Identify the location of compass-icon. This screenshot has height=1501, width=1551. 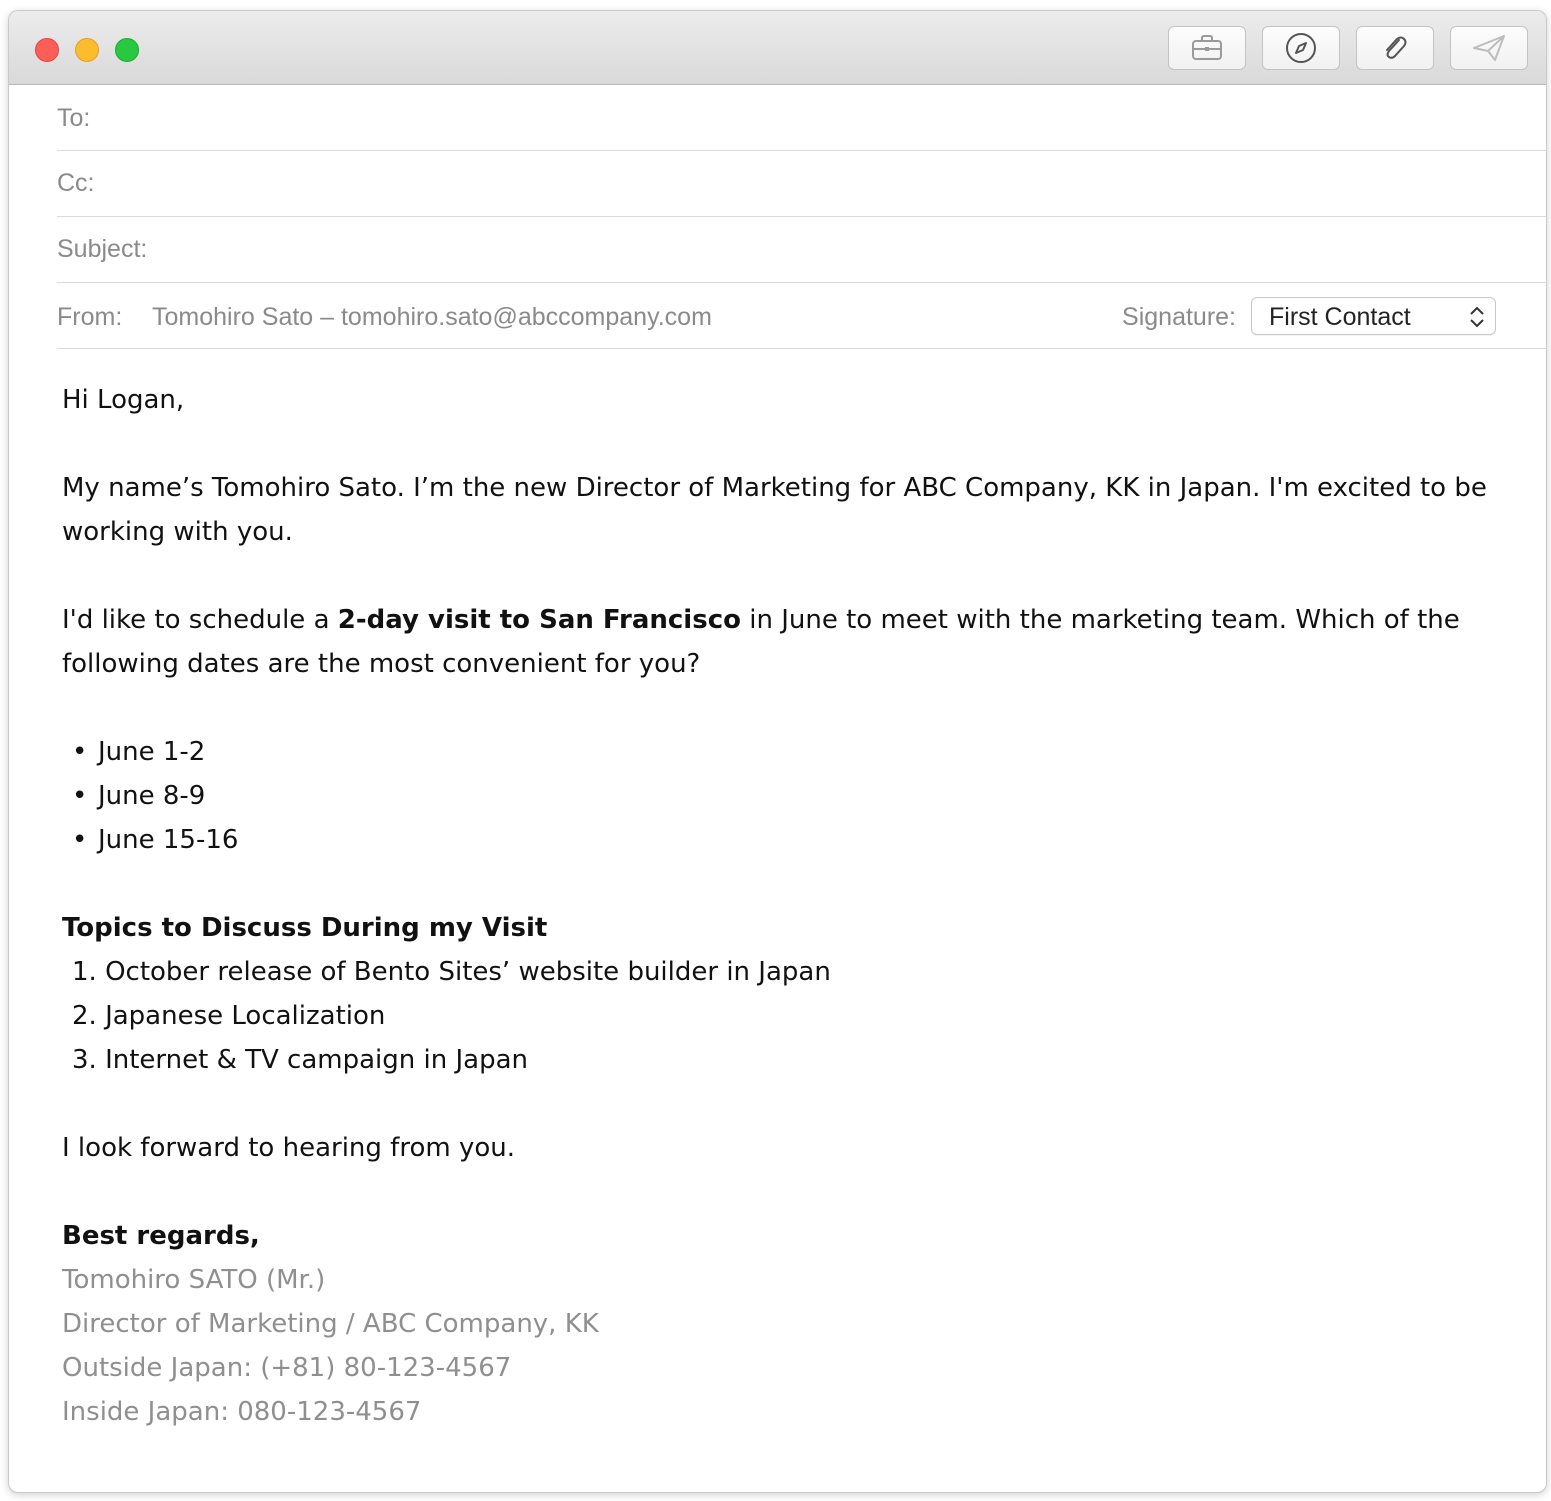
(1301, 48).